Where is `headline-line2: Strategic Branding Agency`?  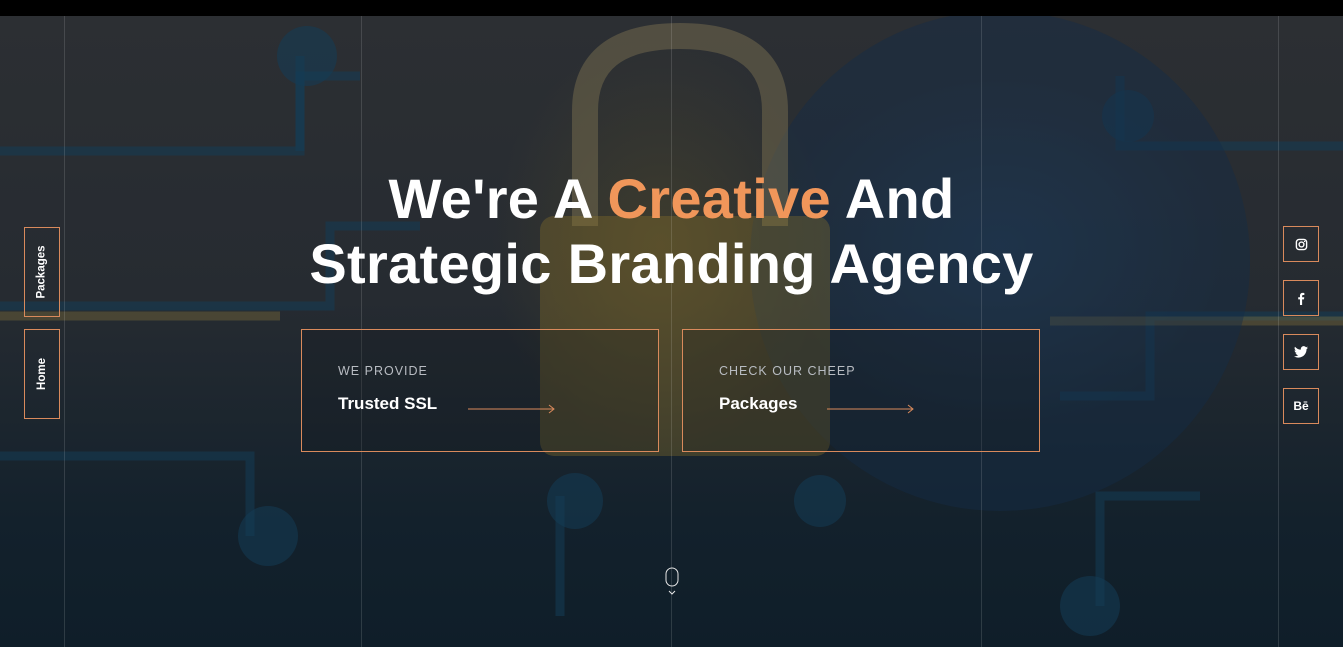
headline-line2: Strategic Branding Agency is located at coordinates (671, 263).